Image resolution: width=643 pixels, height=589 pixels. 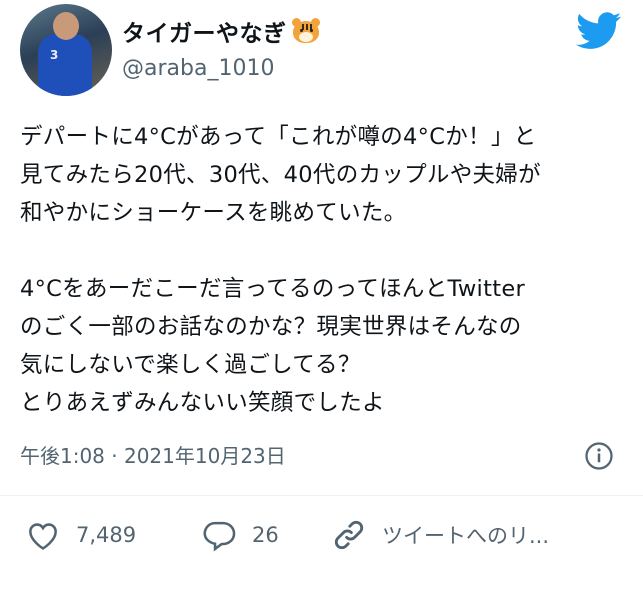 I want to click on tweet-line: 和やかにショーケースを眺めていた。, so click(x=213, y=213).